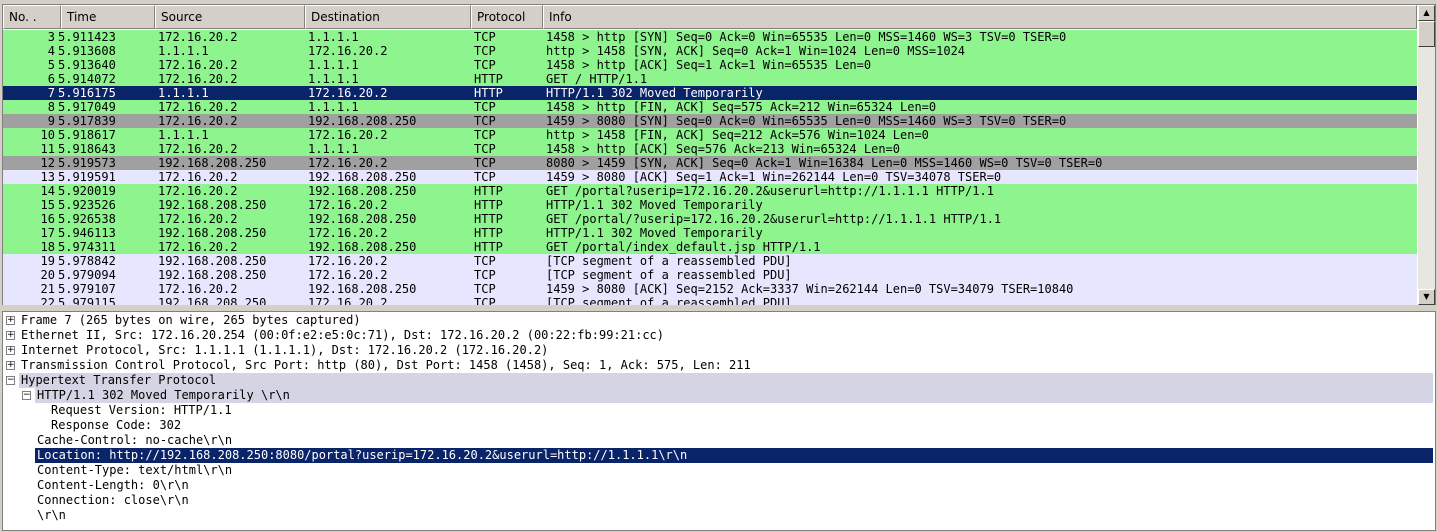 This screenshot has width=1437, height=532. Describe the element at coordinates (87, 289) in the screenshot. I see `packet-time: 5.979107` at that location.